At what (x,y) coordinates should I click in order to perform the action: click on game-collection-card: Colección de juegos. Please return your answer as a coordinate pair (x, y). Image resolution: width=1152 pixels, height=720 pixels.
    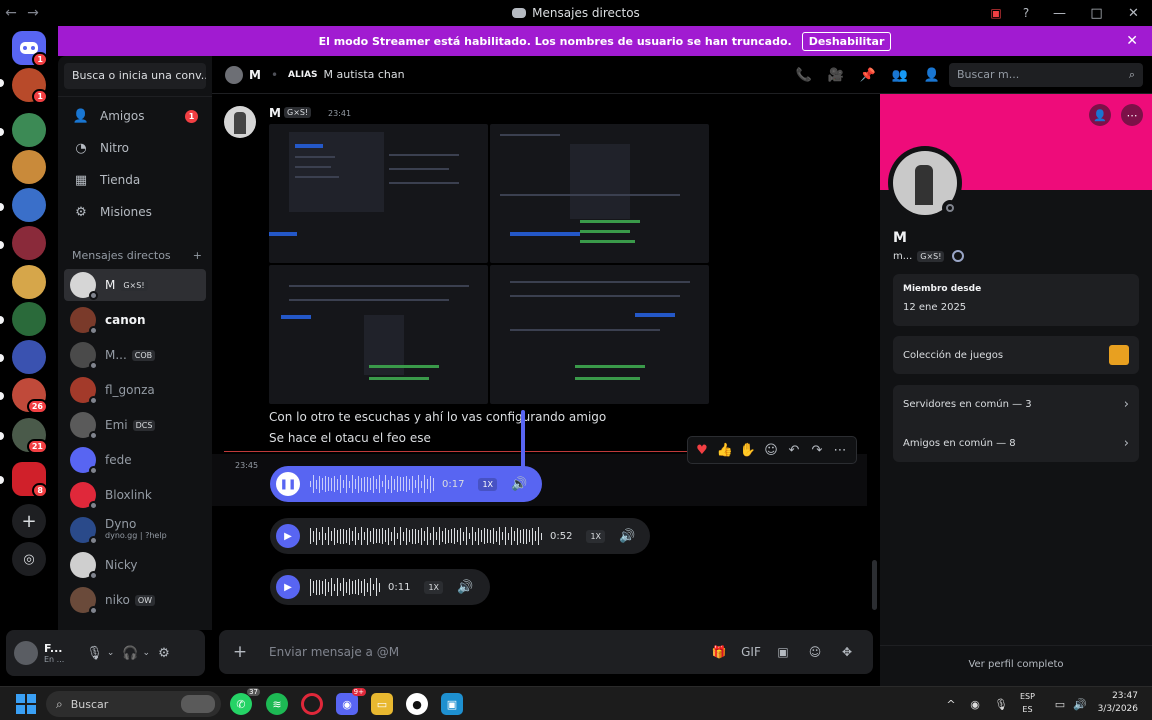
    Looking at the image, I should click on (1016, 355).